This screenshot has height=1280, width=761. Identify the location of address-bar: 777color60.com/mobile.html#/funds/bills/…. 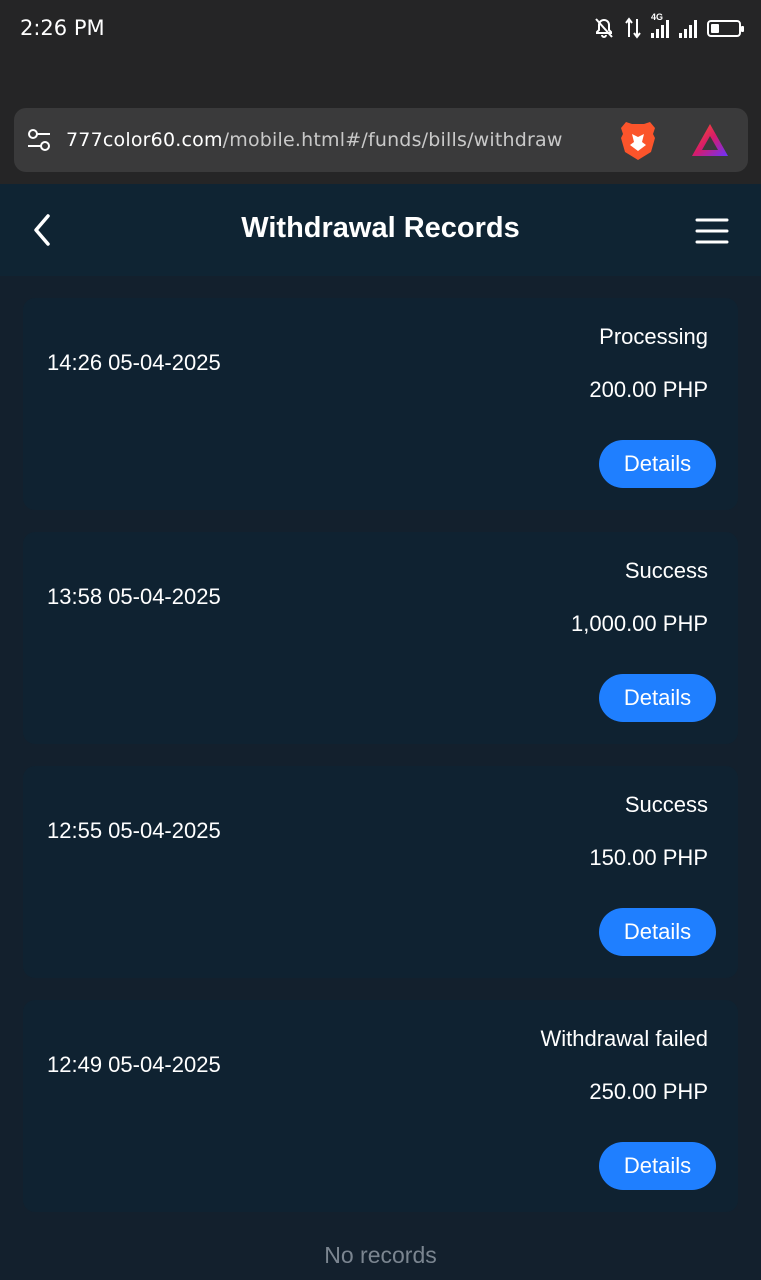
(381, 140).